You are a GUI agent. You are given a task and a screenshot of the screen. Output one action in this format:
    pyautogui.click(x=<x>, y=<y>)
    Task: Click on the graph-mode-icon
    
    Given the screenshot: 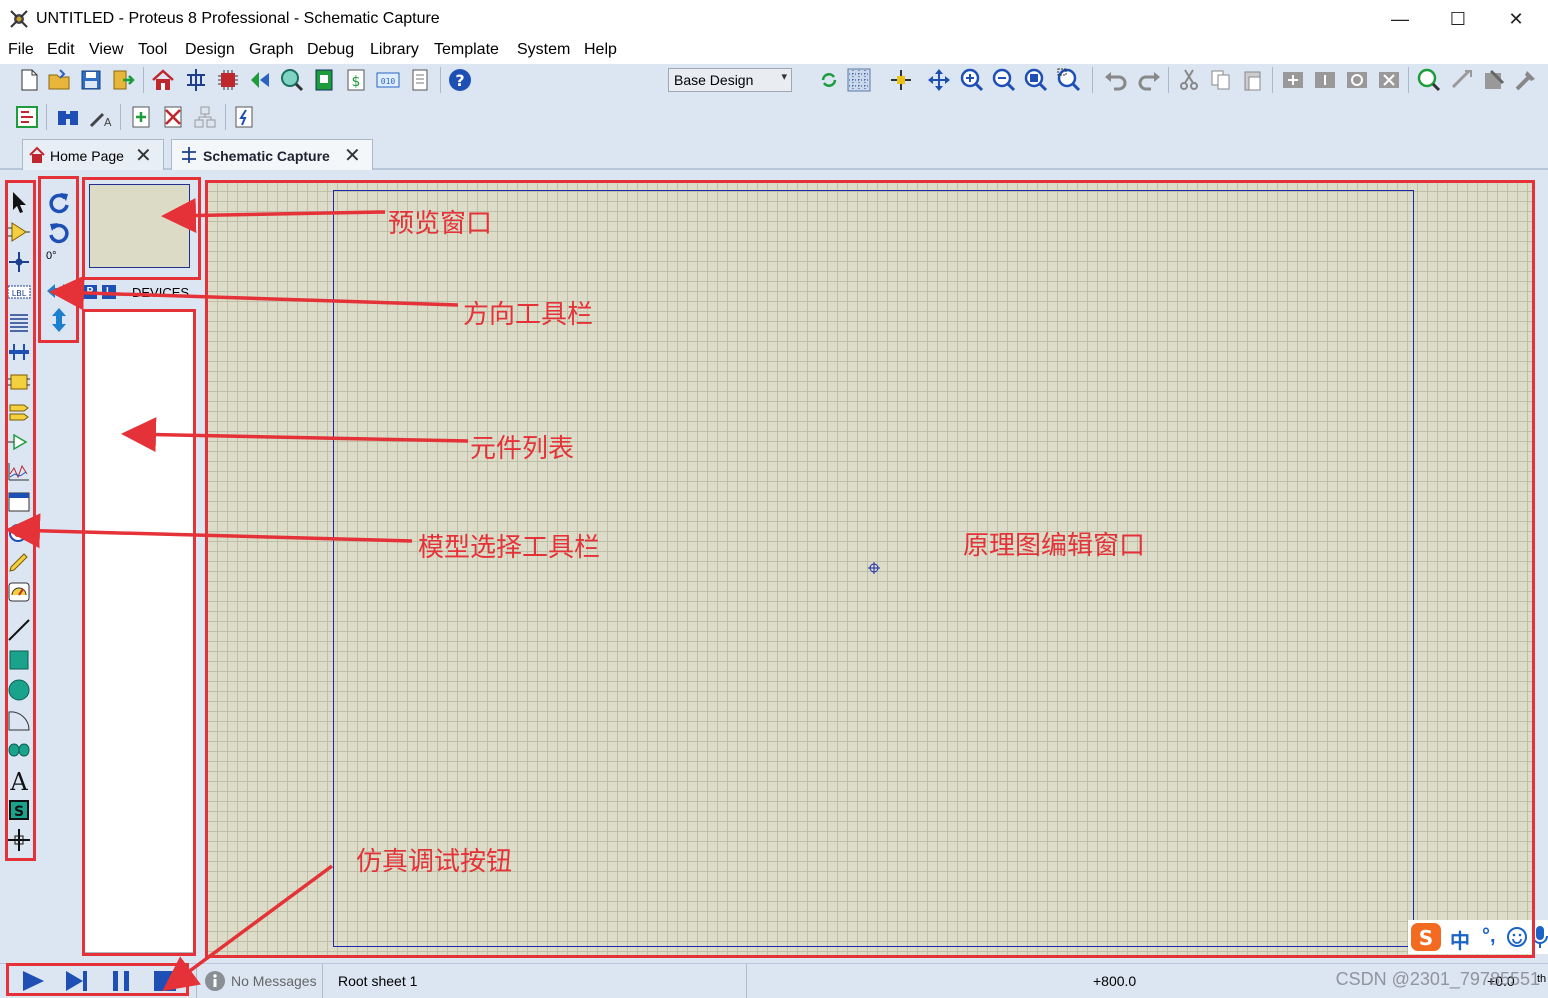 What is the action you would take?
    pyautogui.click(x=19, y=472)
    